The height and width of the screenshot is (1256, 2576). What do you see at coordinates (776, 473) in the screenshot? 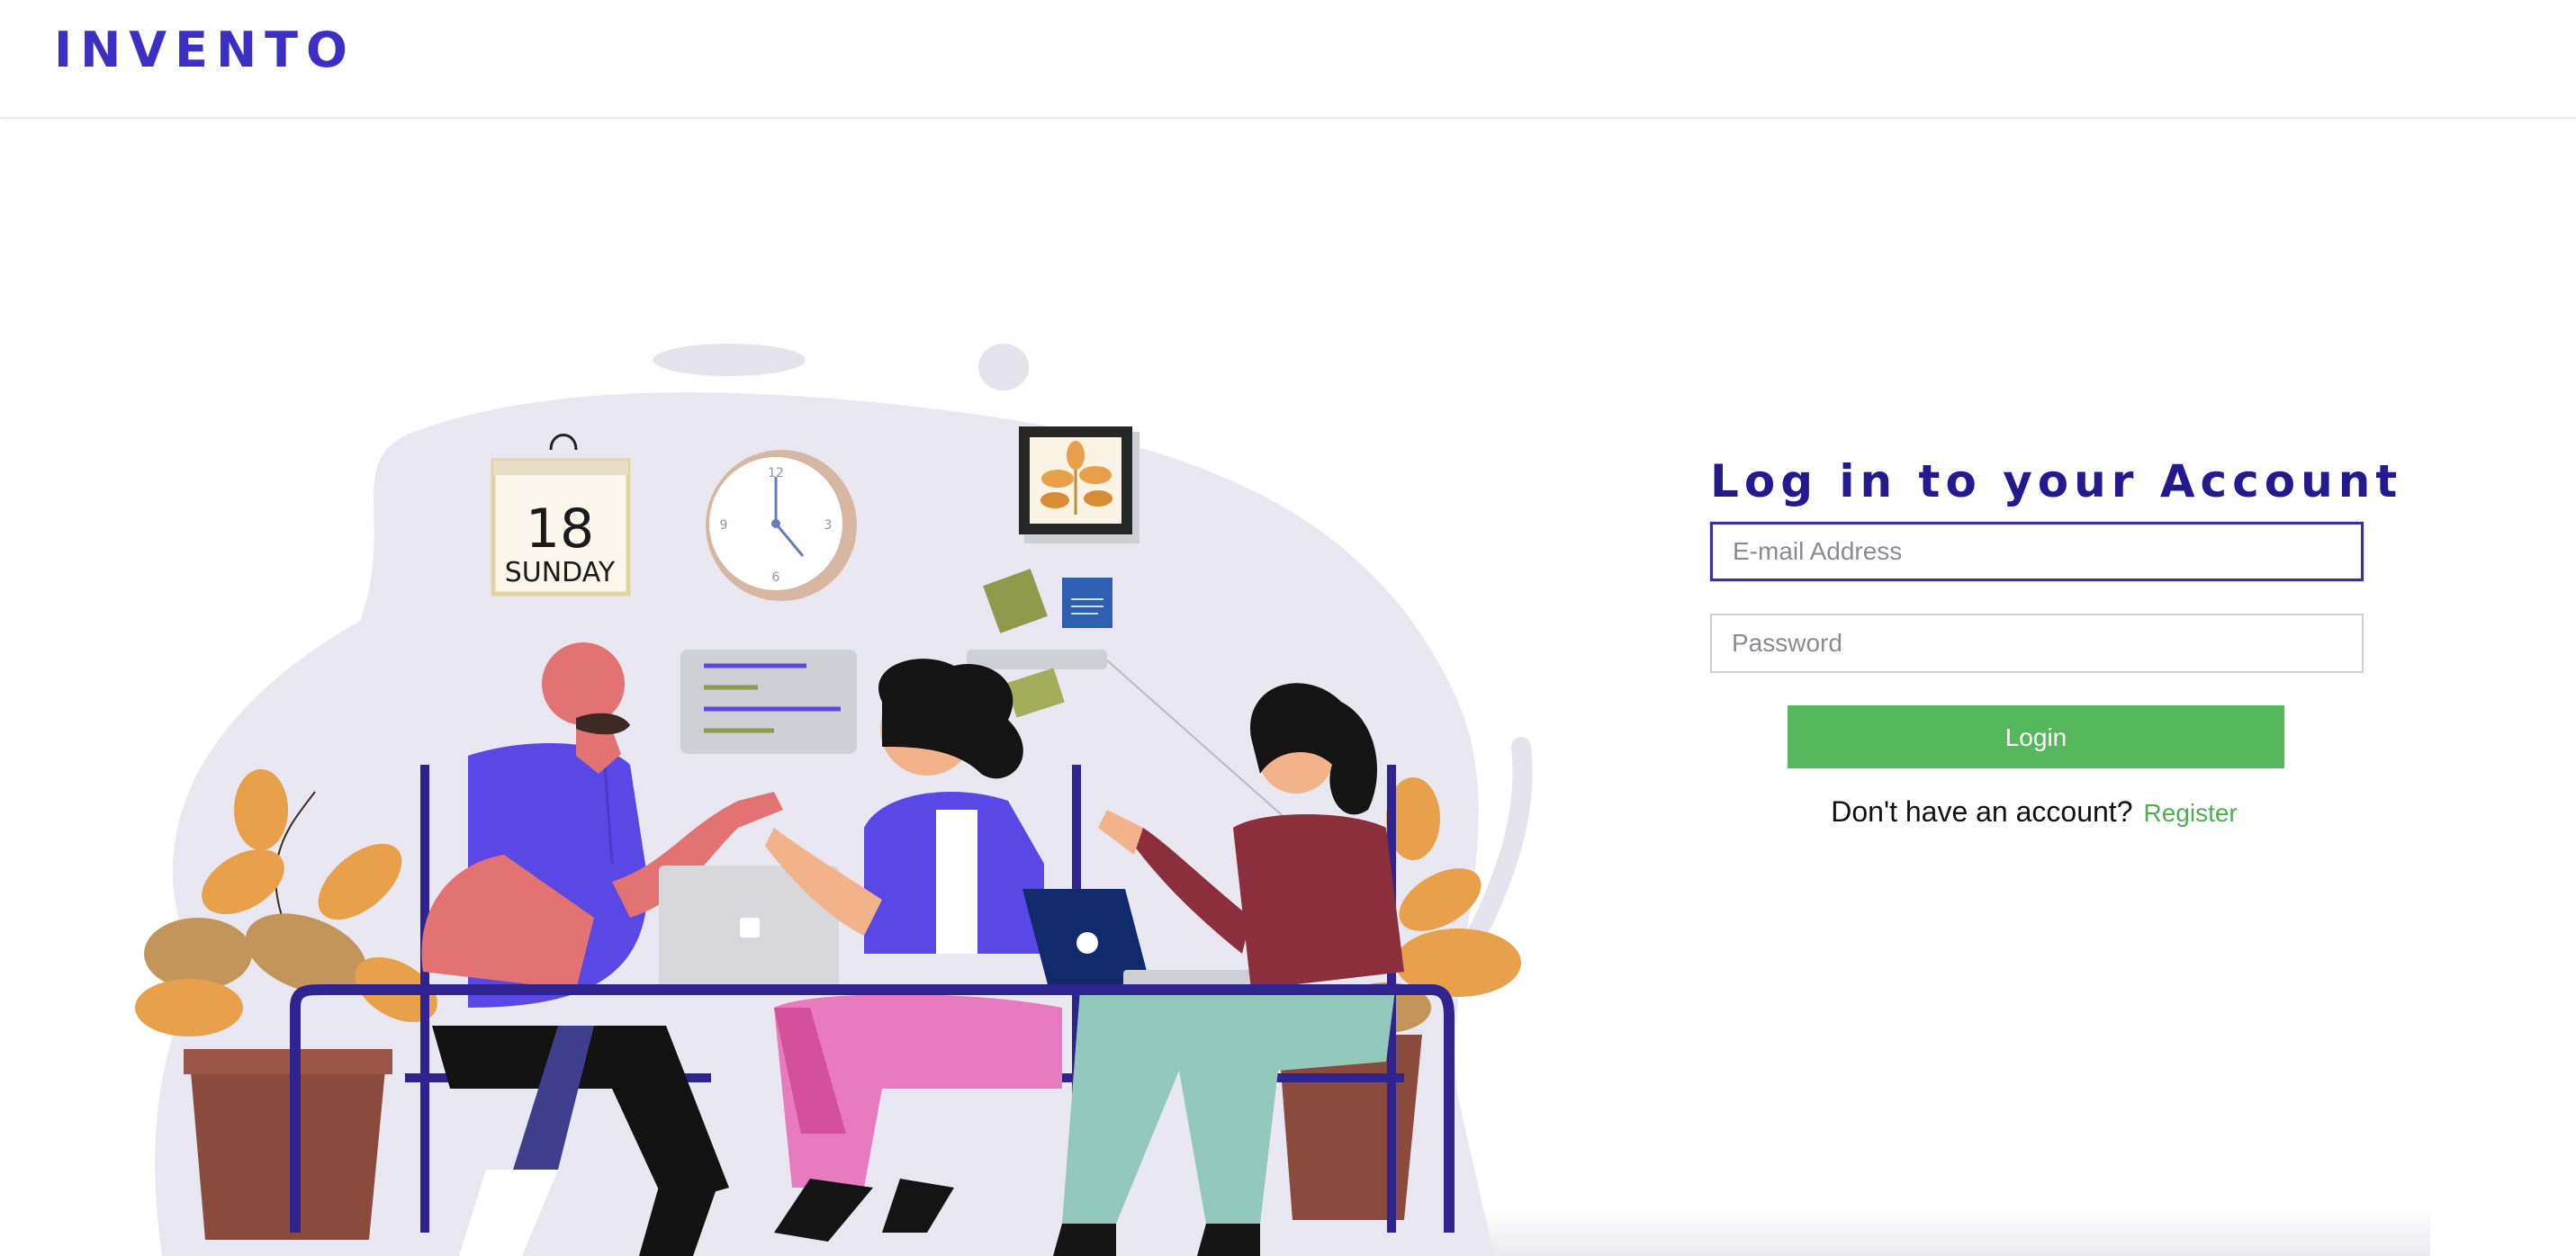
I see `clock-number-12: 12` at bounding box center [776, 473].